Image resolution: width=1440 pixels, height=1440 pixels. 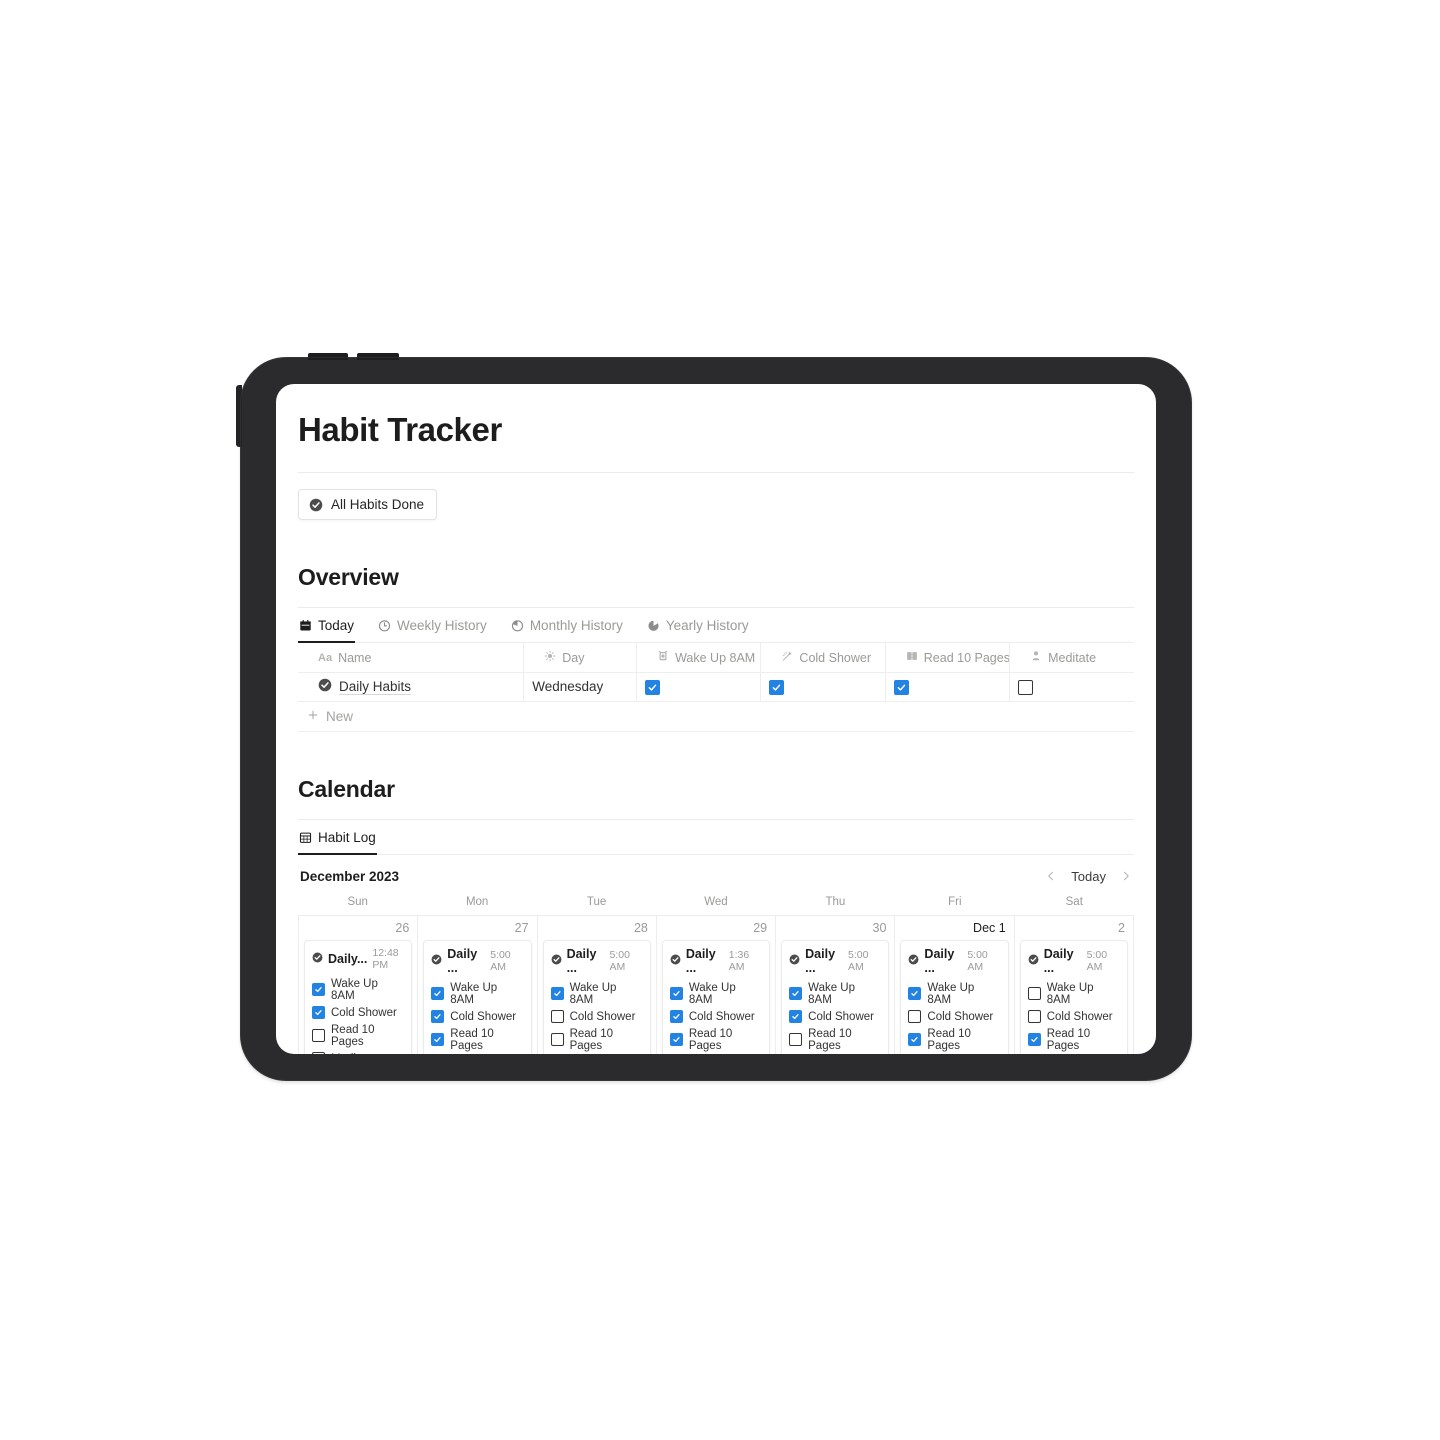 What do you see at coordinates (328, 356) in the screenshot?
I see `volume-up-button` at bounding box center [328, 356].